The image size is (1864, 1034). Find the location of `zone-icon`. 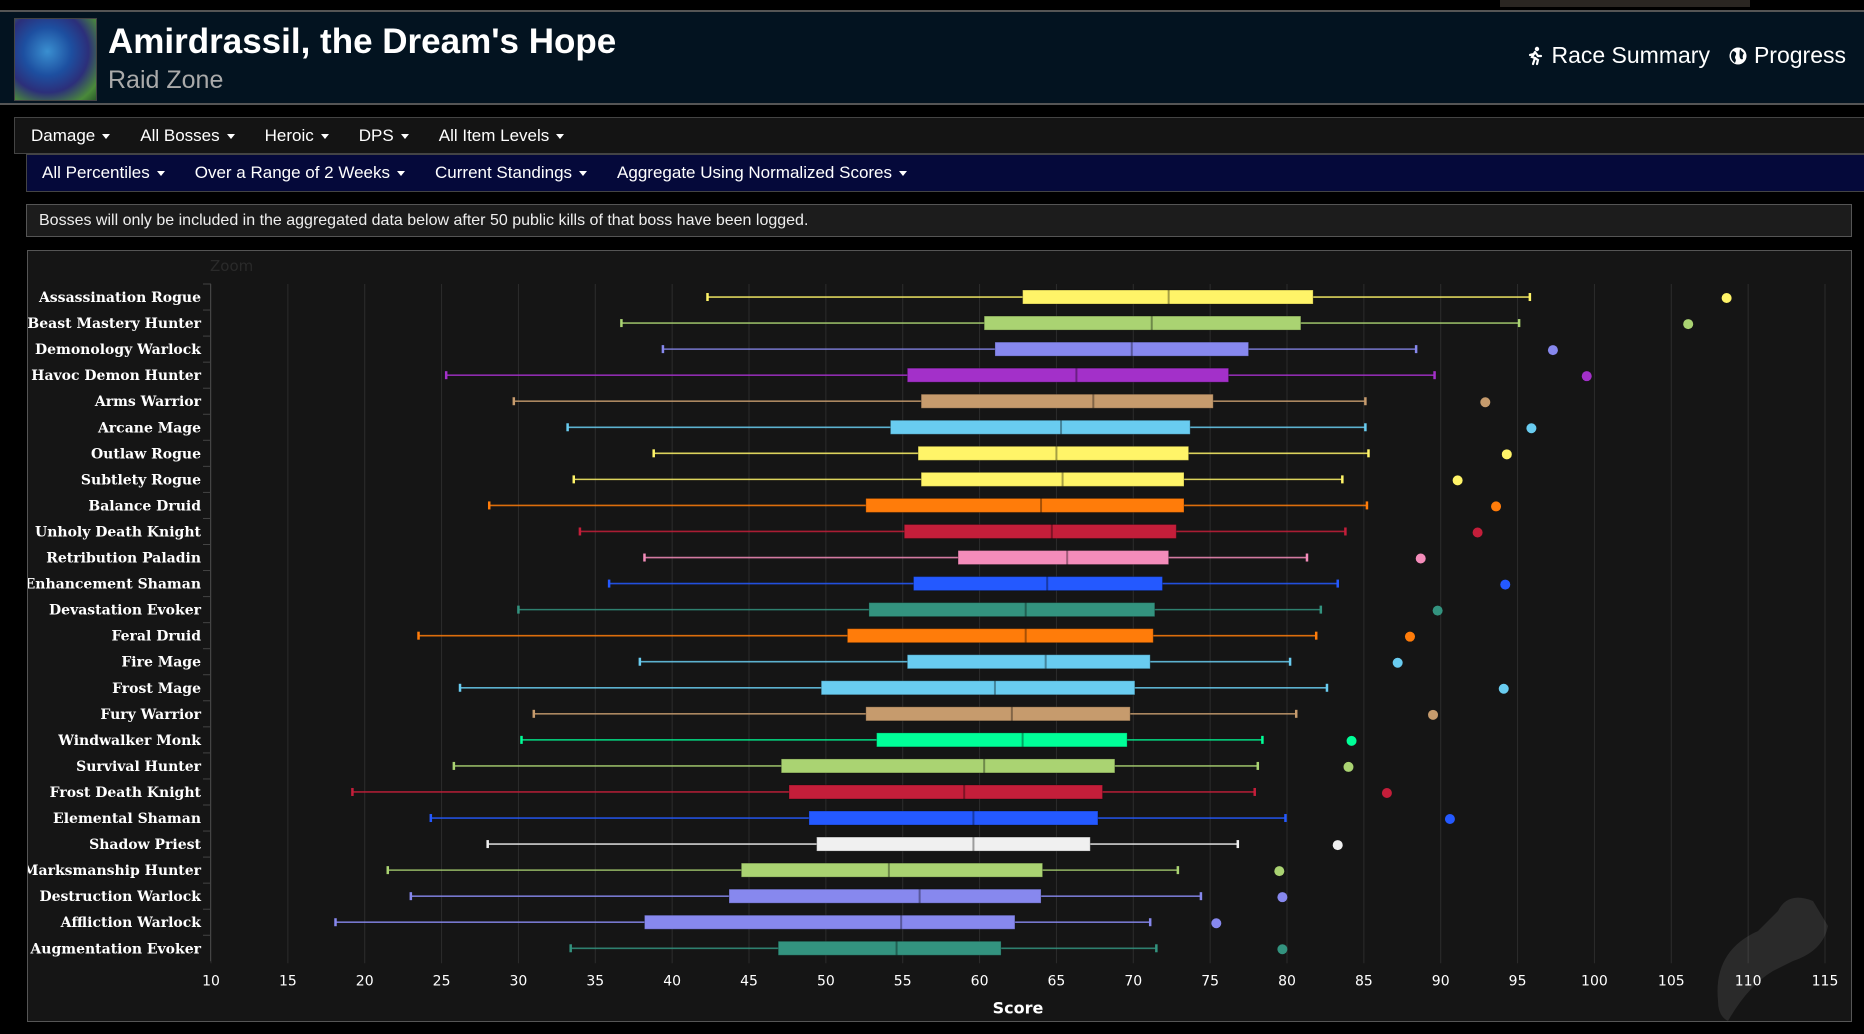

zone-icon is located at coordinates (55, 59).